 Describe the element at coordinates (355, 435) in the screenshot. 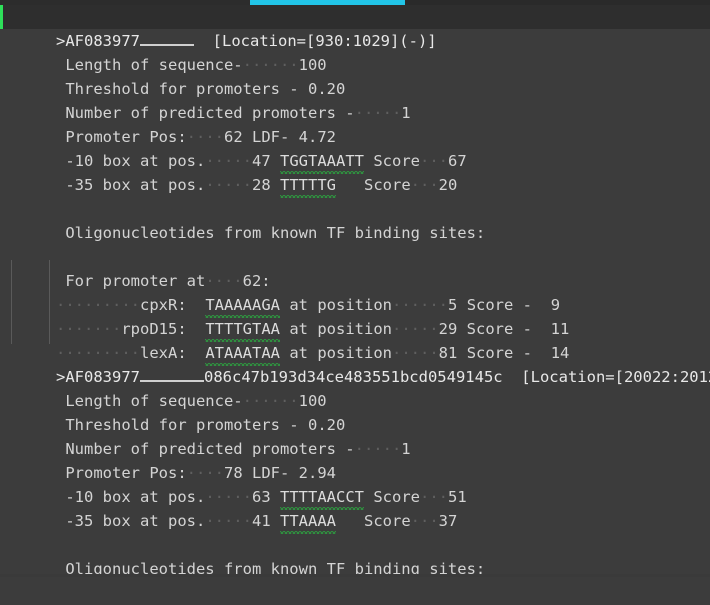

I see `num-promoters-line-2: Number of predicted promoters -·····1` at that location.